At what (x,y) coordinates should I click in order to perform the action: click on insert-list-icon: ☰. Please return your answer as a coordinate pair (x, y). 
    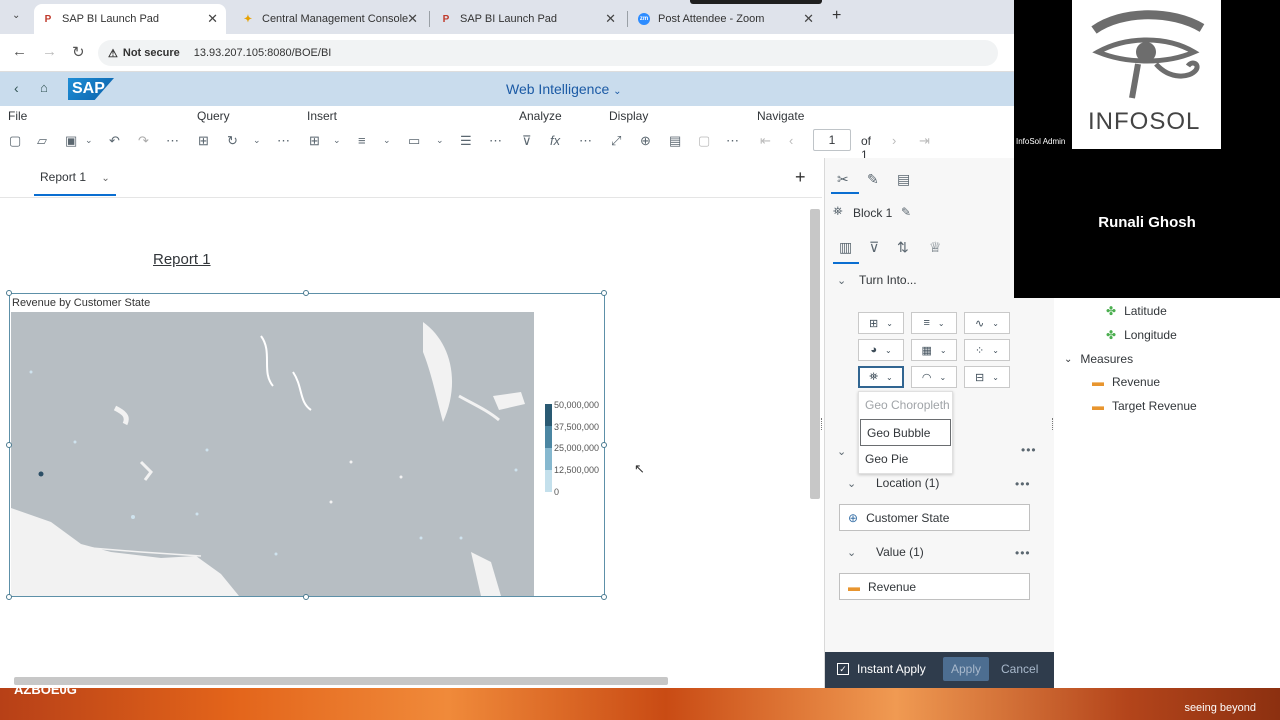
    Looking at the image, I should click on (466, 141).